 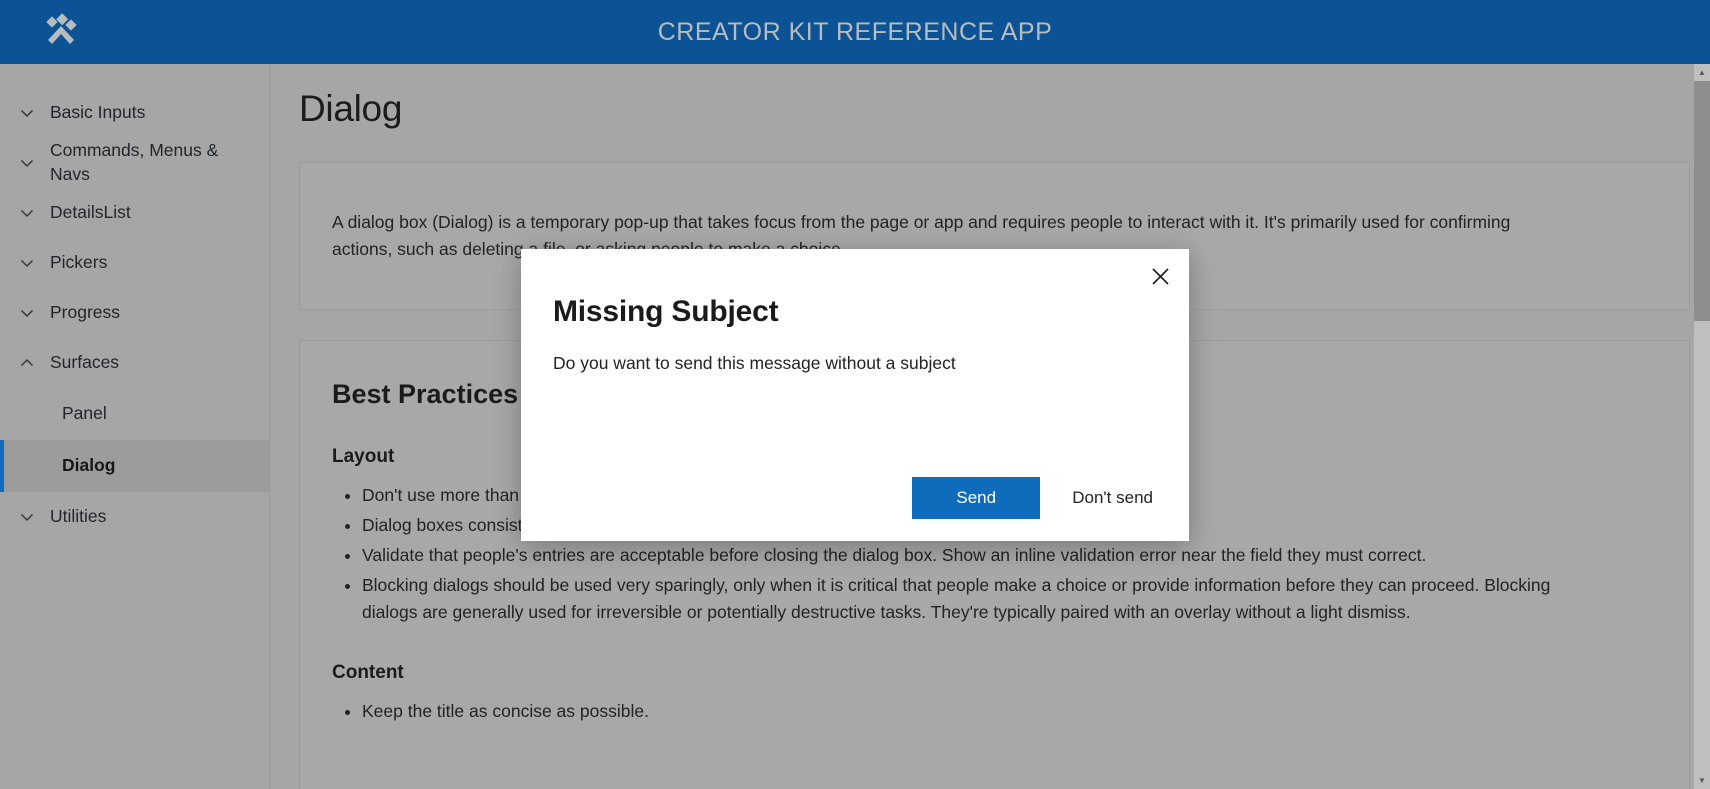 What do you see at coordinates (134, 363) in the screenshot?
I see `sidebar-item-surfaces: Surfaces` at bounding box center [134, 363].